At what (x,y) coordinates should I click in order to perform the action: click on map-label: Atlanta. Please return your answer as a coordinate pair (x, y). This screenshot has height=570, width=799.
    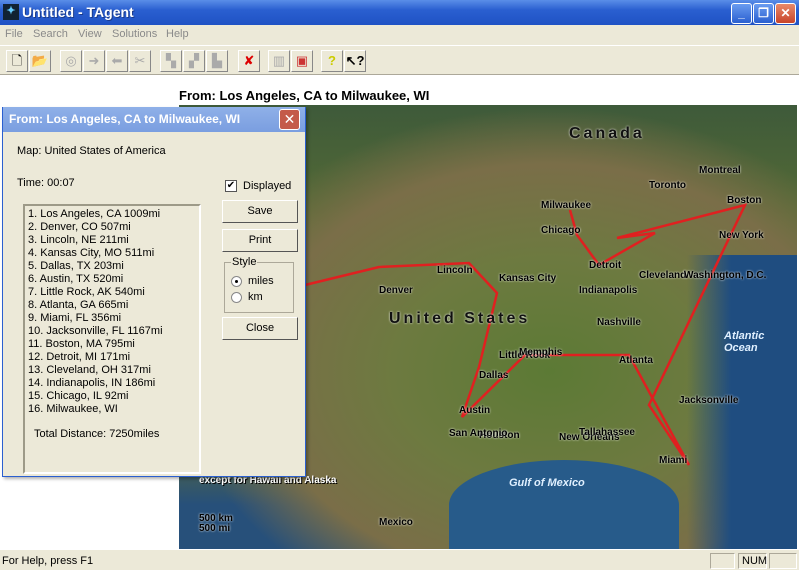
    Looking at the image, I should click on (636, 360).